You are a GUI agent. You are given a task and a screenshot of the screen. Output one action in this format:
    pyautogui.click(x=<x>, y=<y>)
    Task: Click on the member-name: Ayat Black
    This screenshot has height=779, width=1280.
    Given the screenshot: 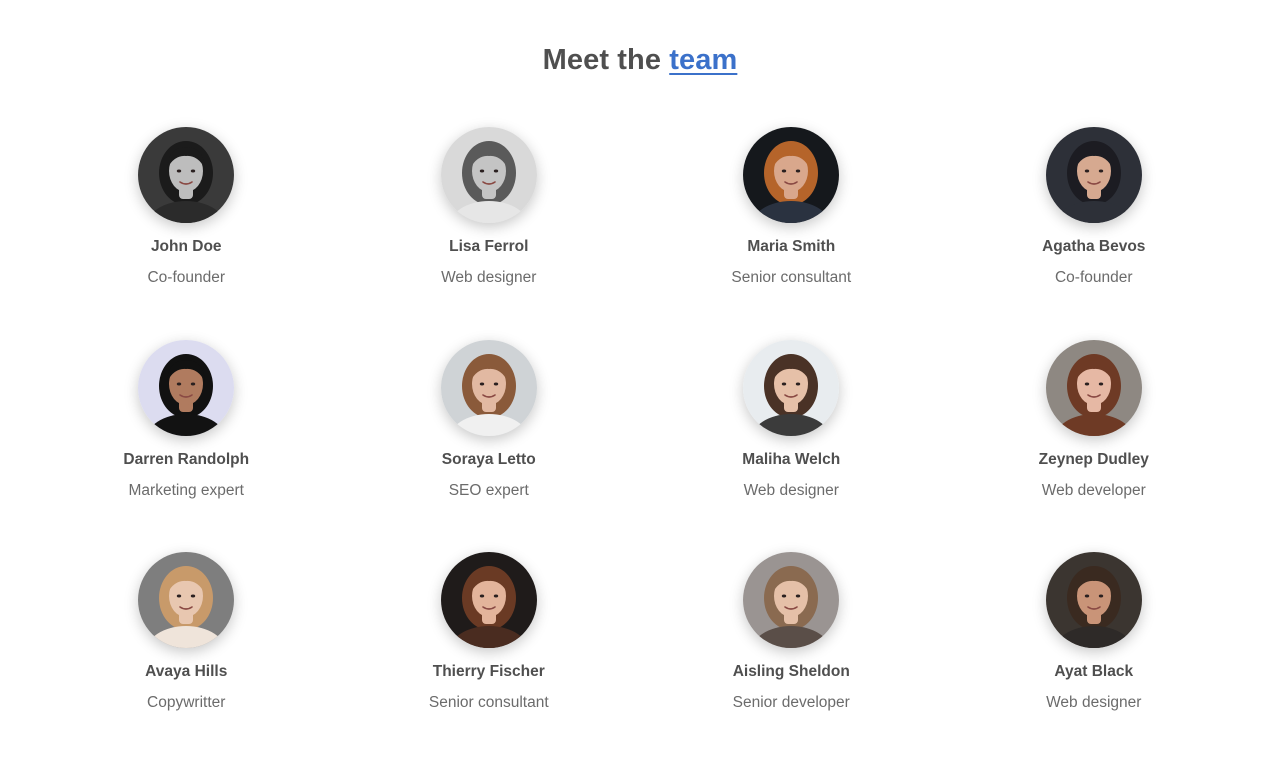 What is the action you would take?
    pyautogui.click(x=1094, y=671)
    